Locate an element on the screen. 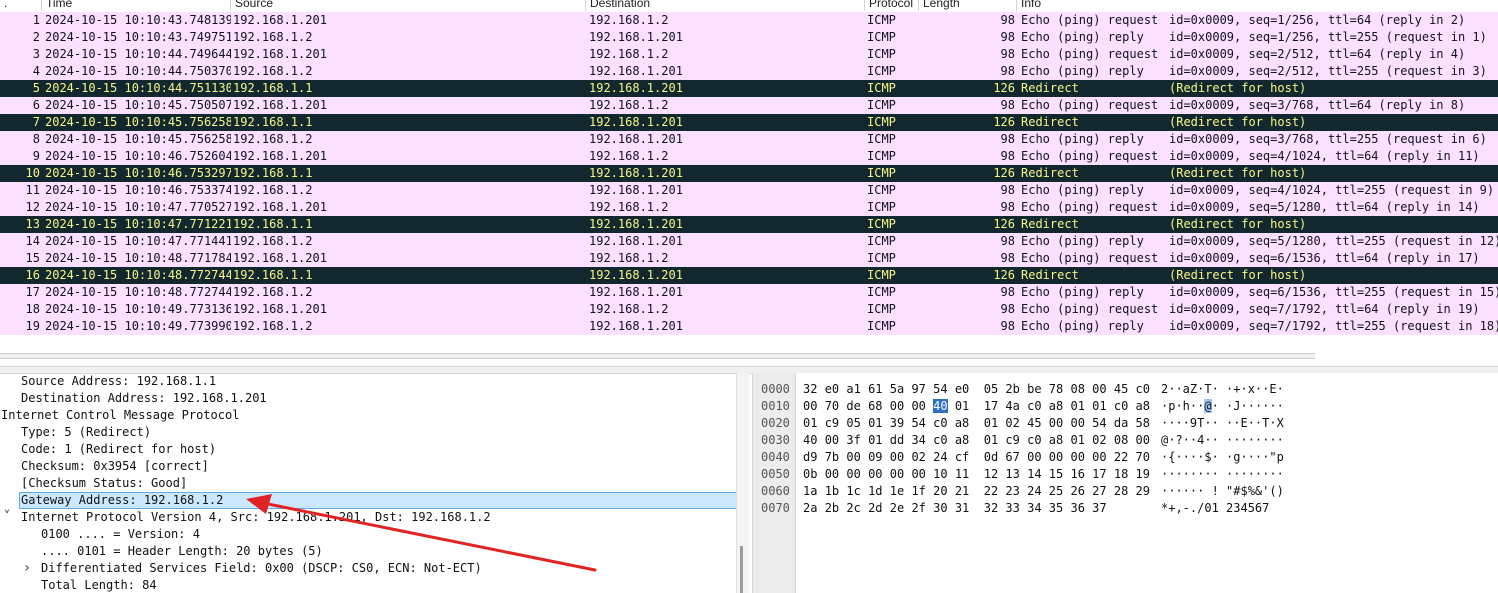 This screenshot has width=1498, height=593. detail-row: Source Address: 192.168.1.1 is located at coordinates (368, 381).